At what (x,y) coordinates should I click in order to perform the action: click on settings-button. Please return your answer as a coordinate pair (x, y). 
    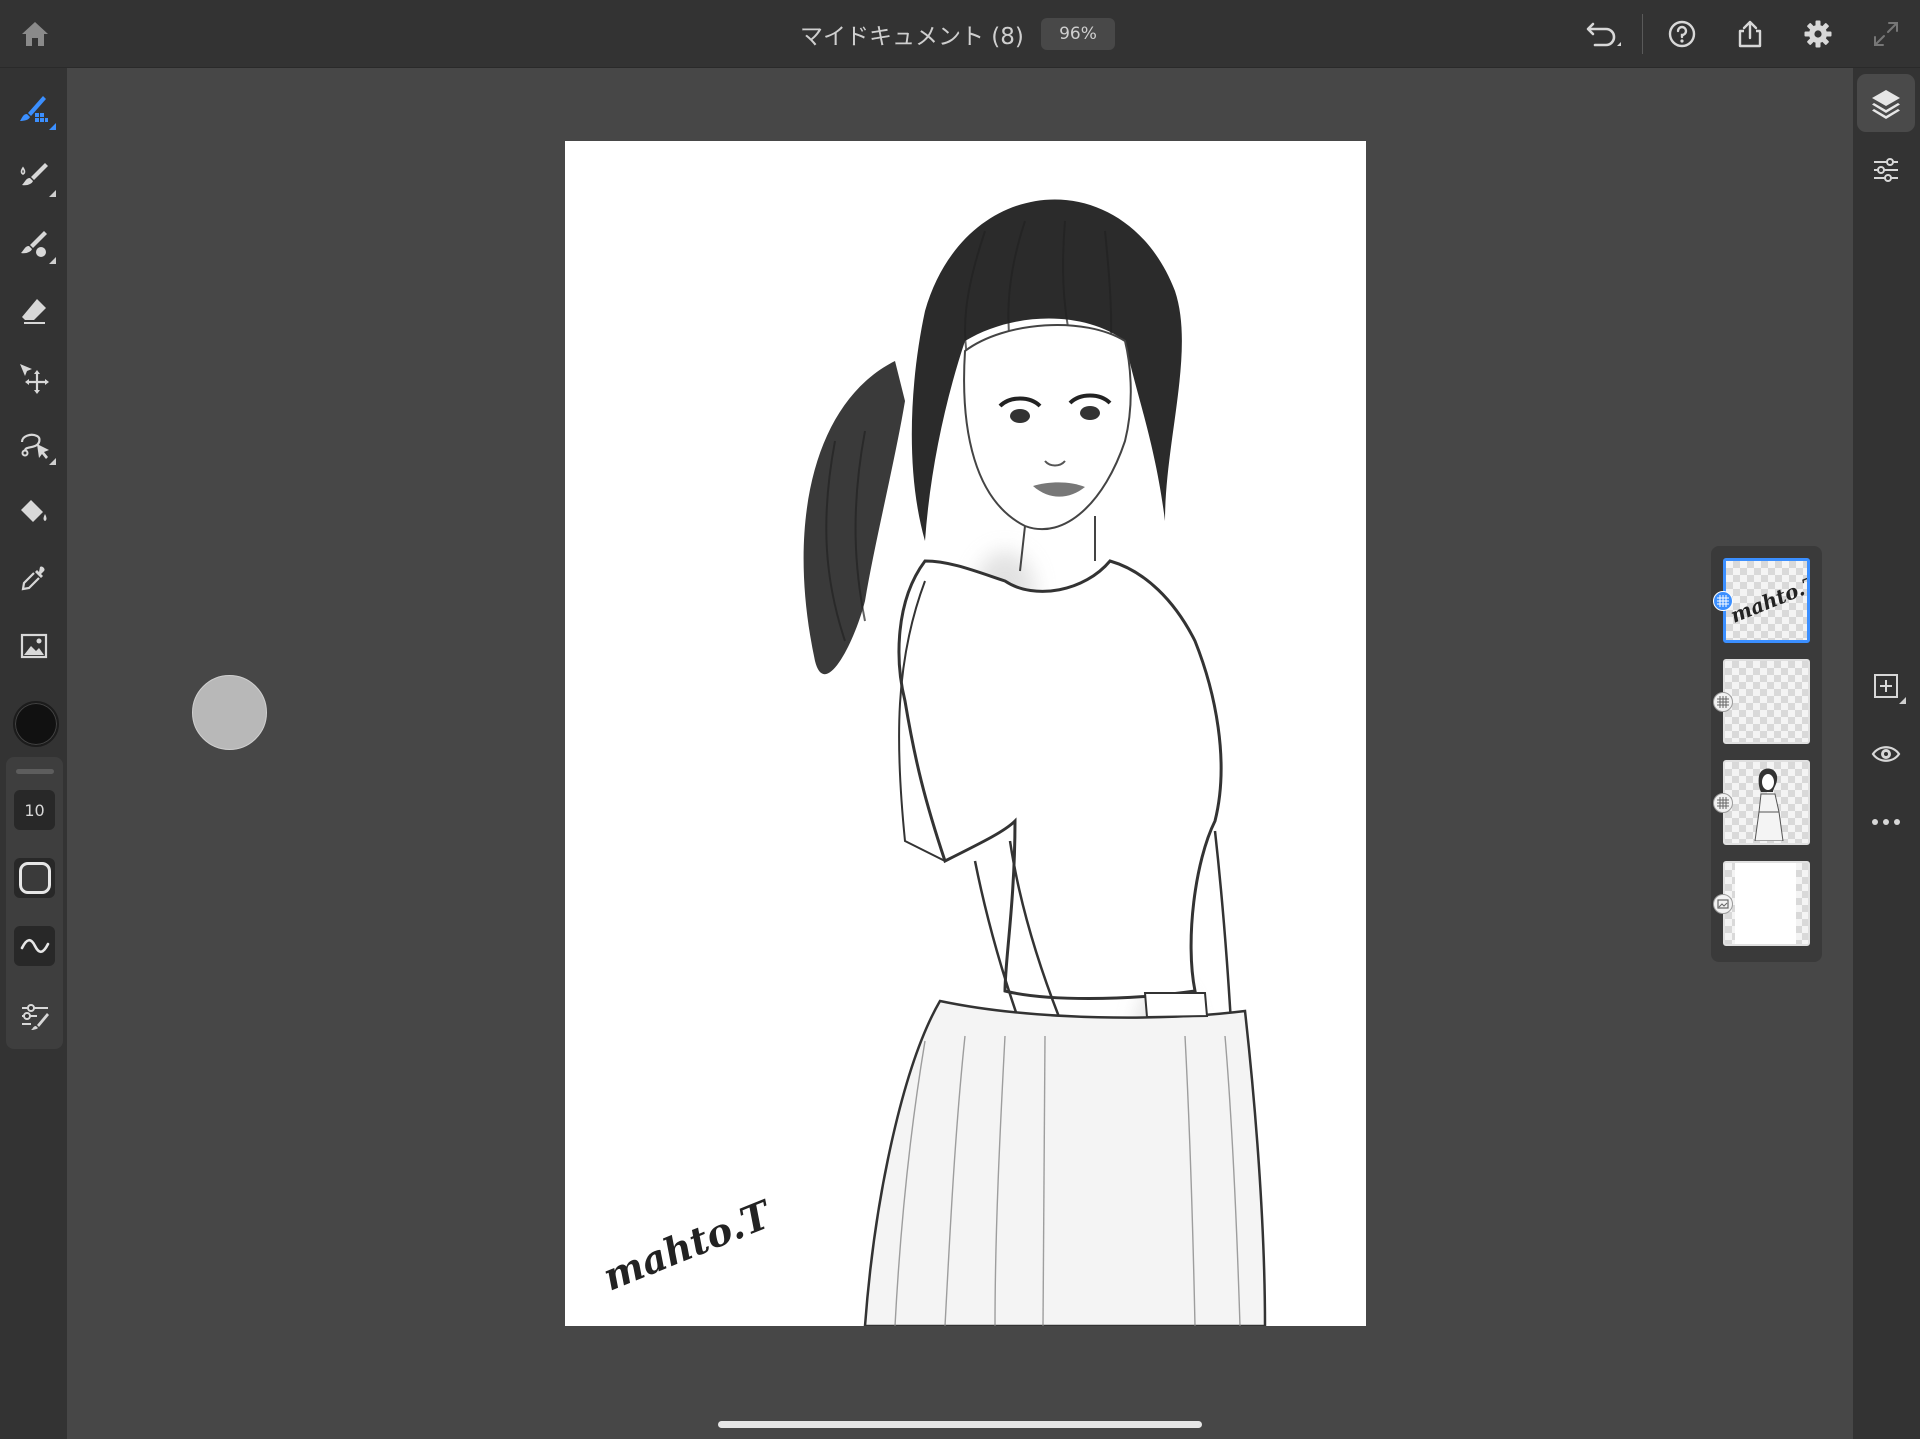
    Looking at the image, I should click on (1818, 34).